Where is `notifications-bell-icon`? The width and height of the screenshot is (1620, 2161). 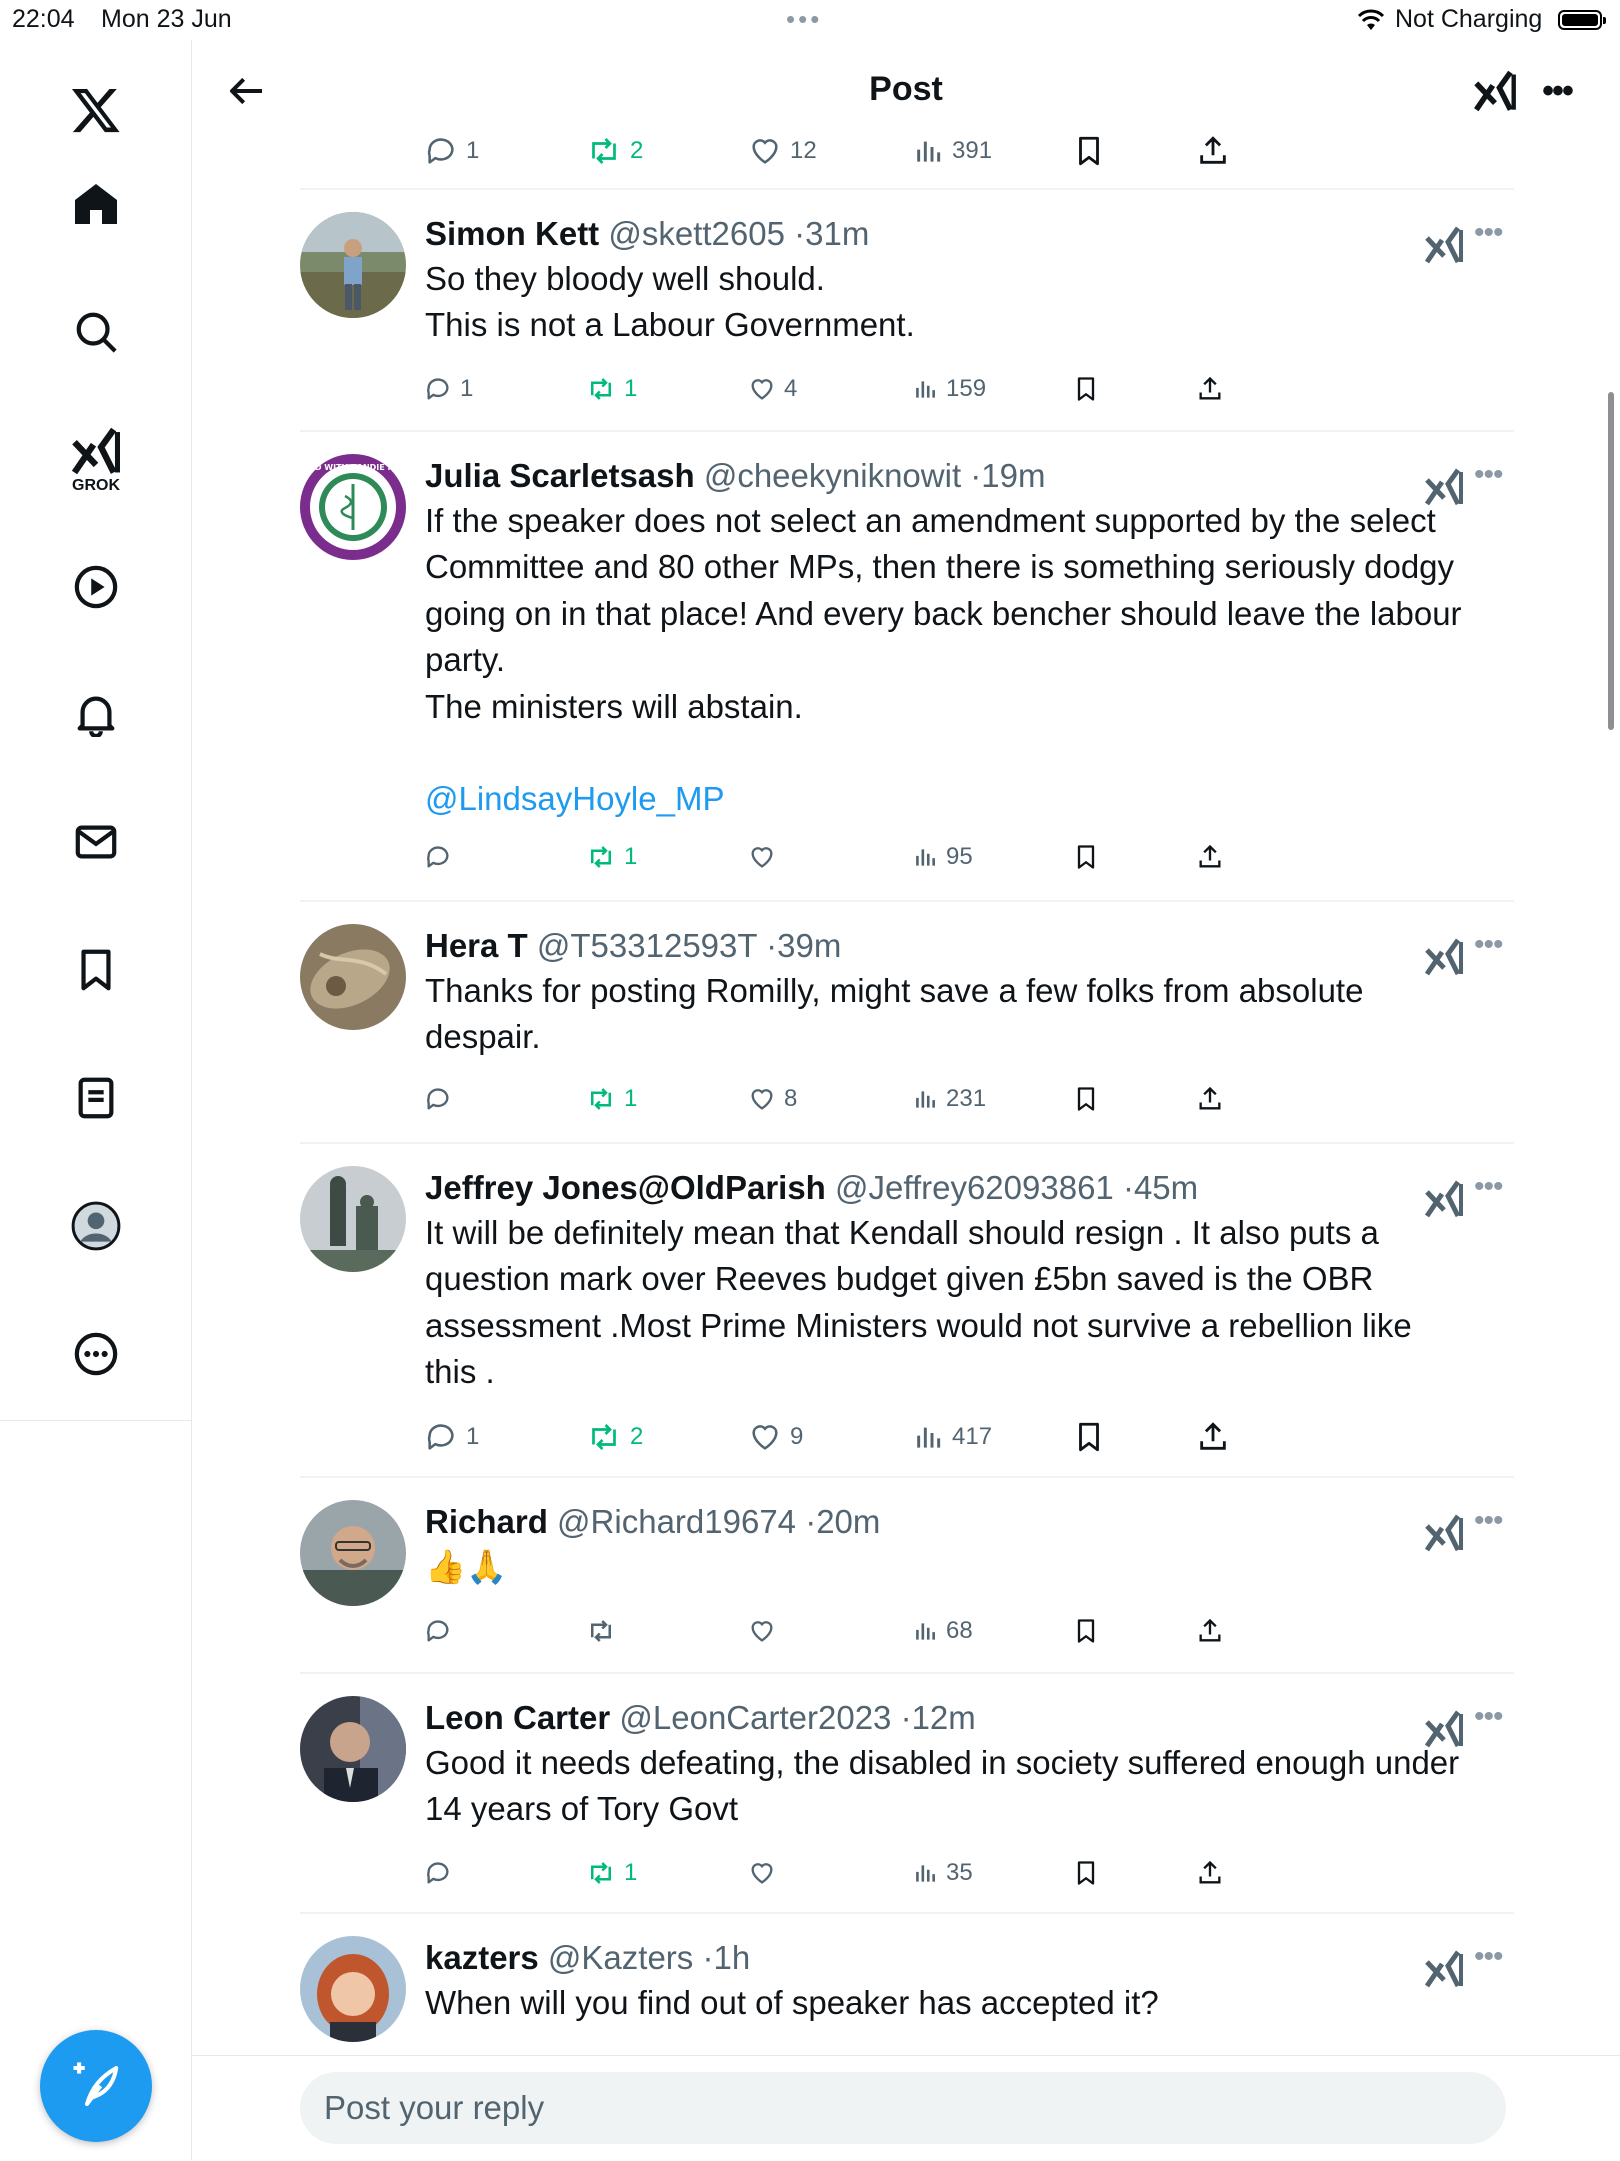 notifications-bell-icon is located at coordinates (96, 714).